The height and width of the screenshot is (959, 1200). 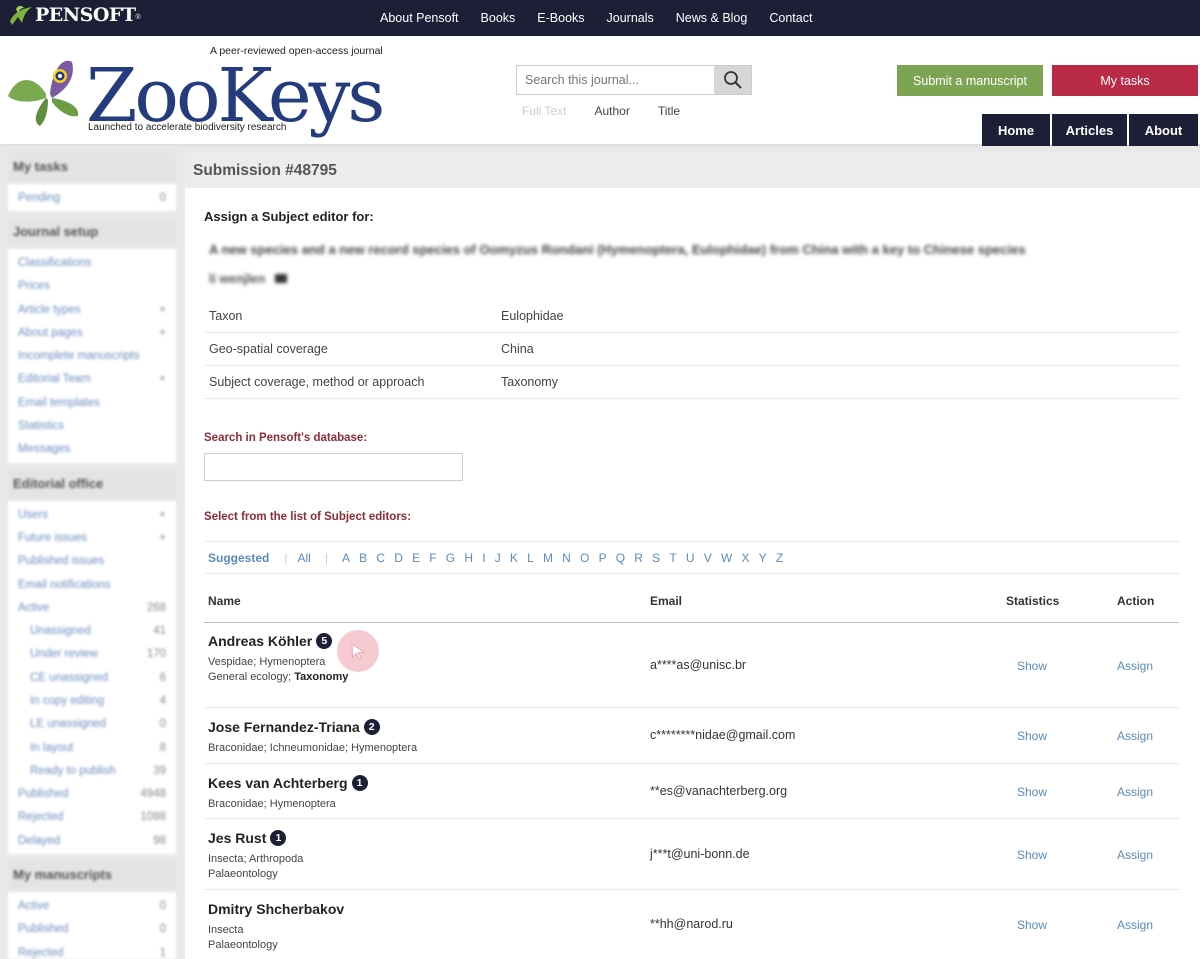 What do you see at coordinates (530, 558) in the screenshot?
I see `filter-letter: L` at bounding box center [530, 558].